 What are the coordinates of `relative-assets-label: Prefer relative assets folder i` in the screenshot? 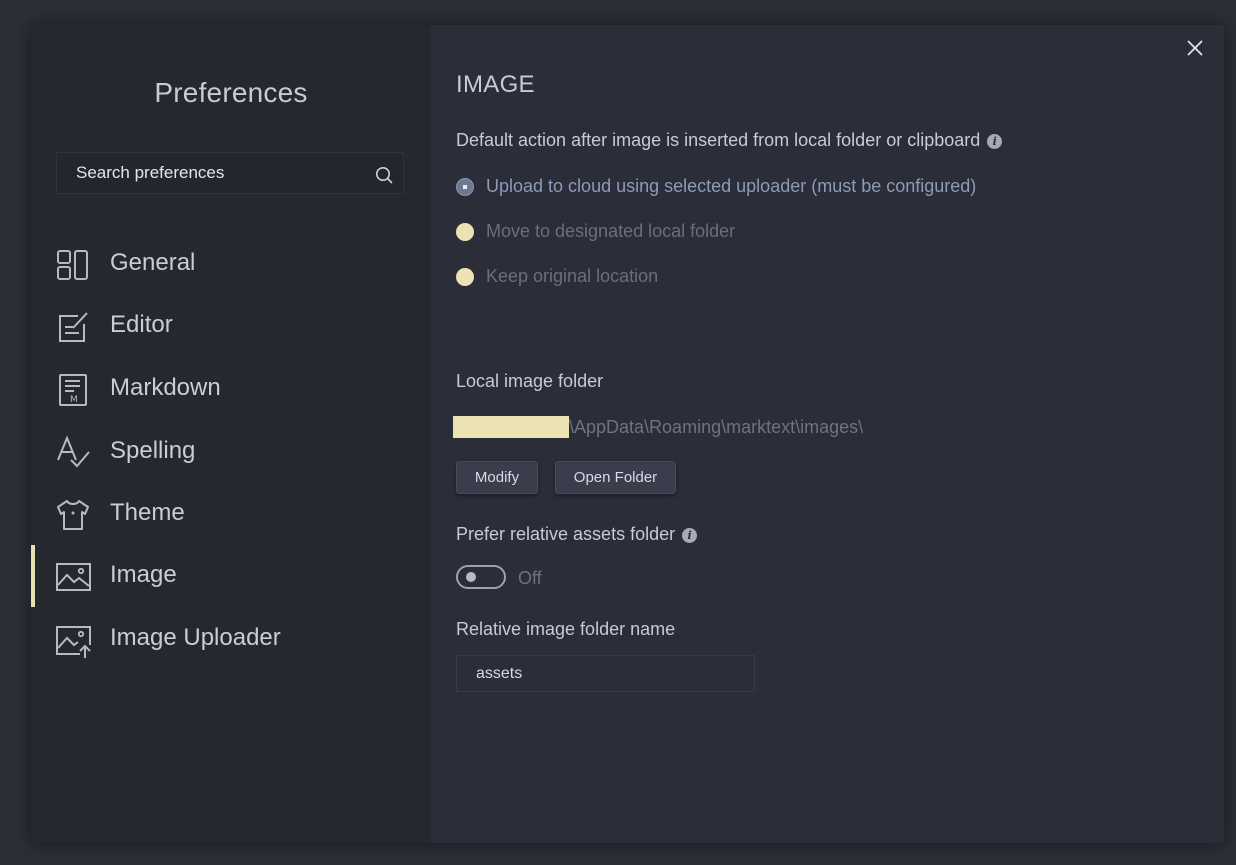 It's located at (577, 534).